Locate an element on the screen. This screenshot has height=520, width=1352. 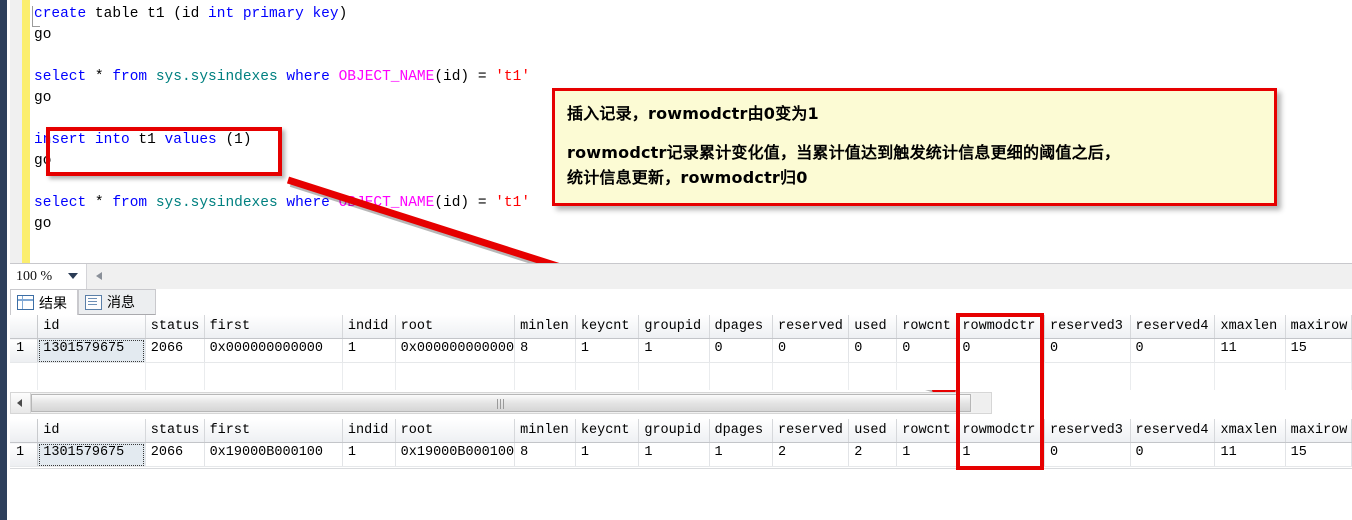
cell-first: 0x000000000000 is located at coordinates (273, 350).